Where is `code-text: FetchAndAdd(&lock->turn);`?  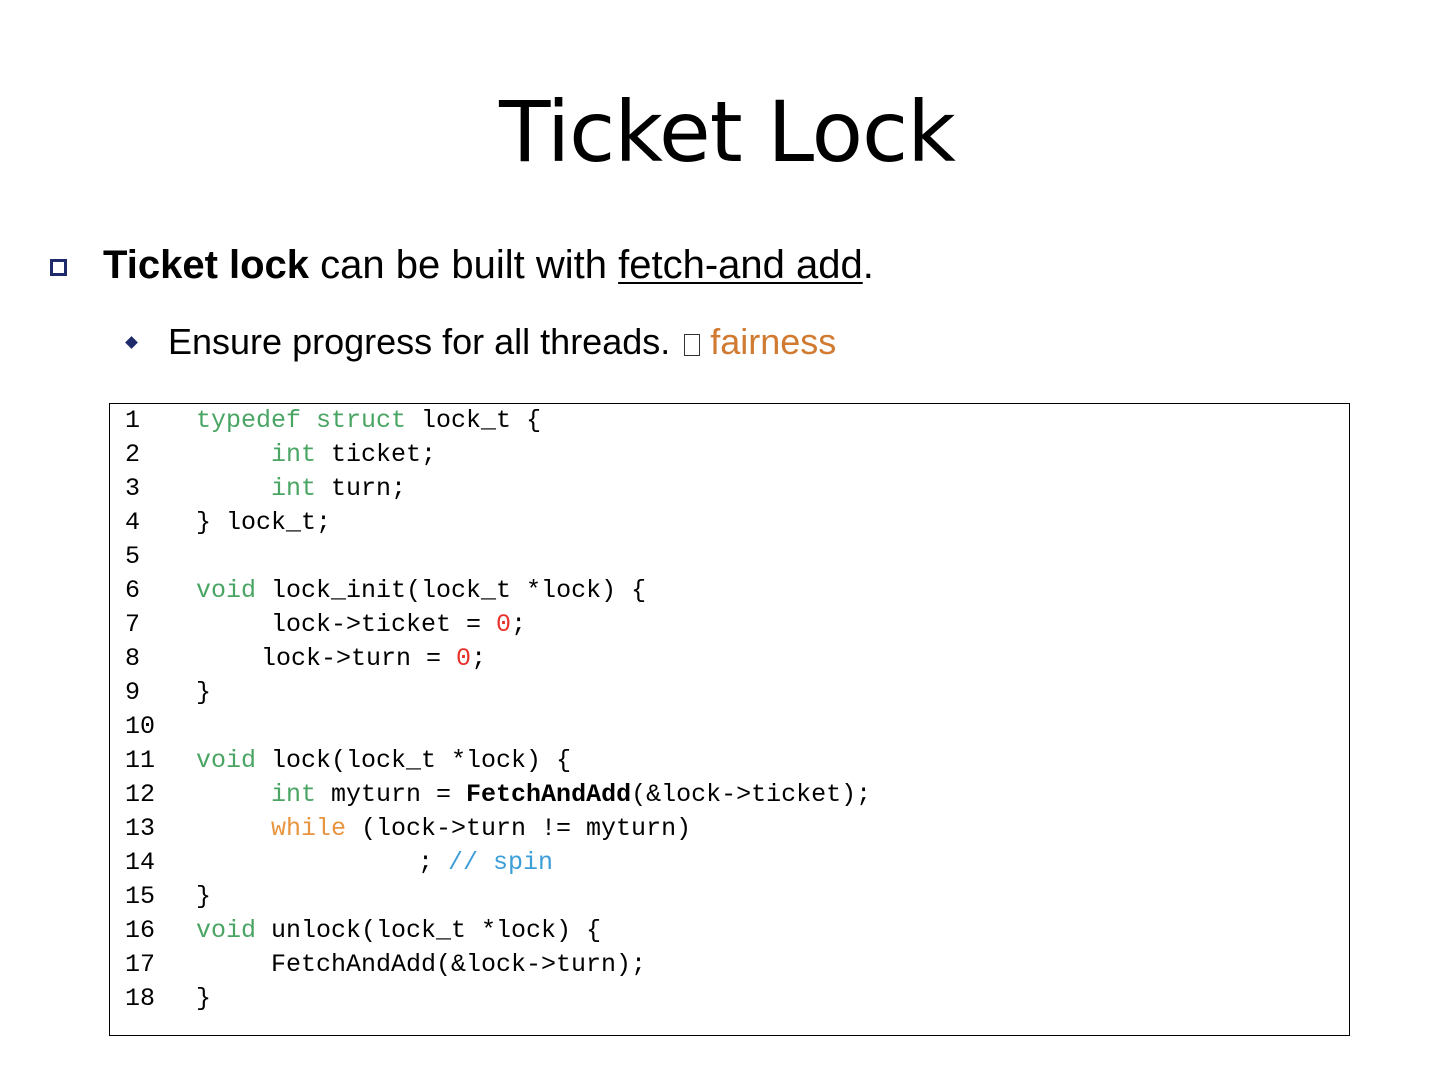
code-text: FetchAndAdd(&lock->turn); is located at coordinates (459, 964).